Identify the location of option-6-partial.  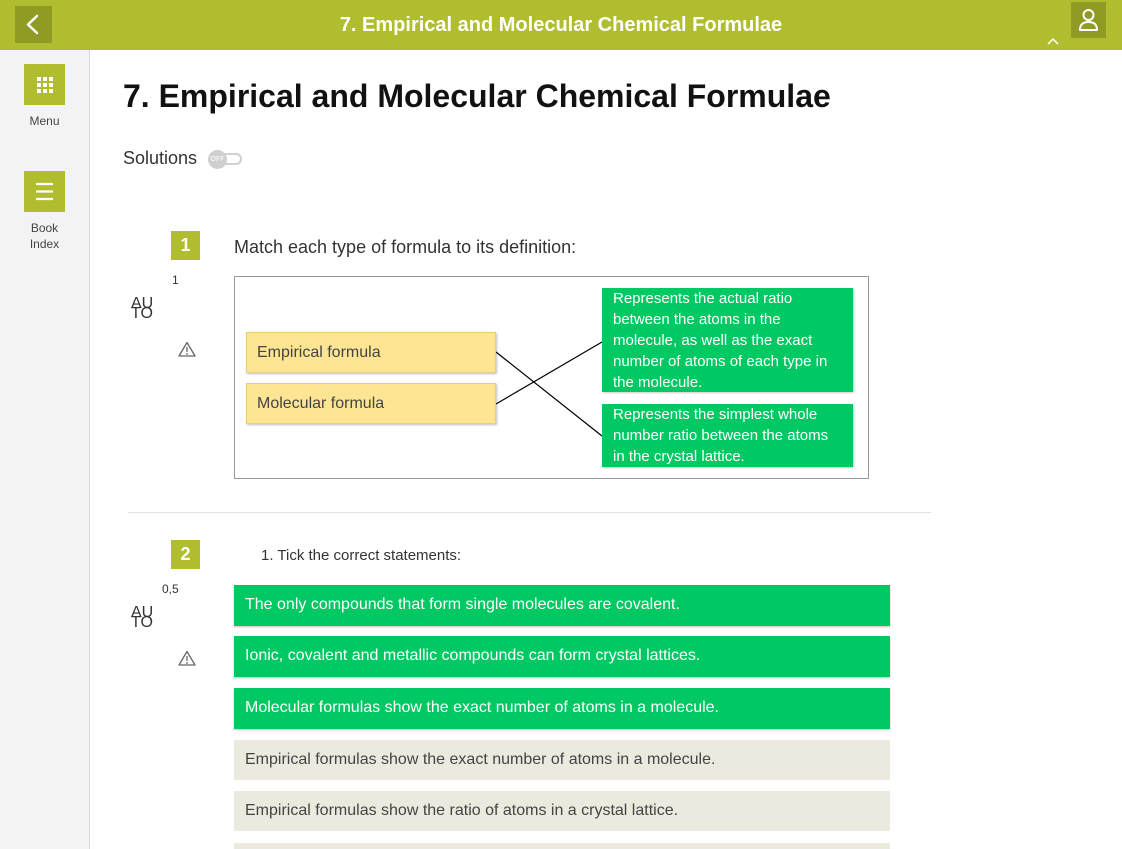
(562, 846).